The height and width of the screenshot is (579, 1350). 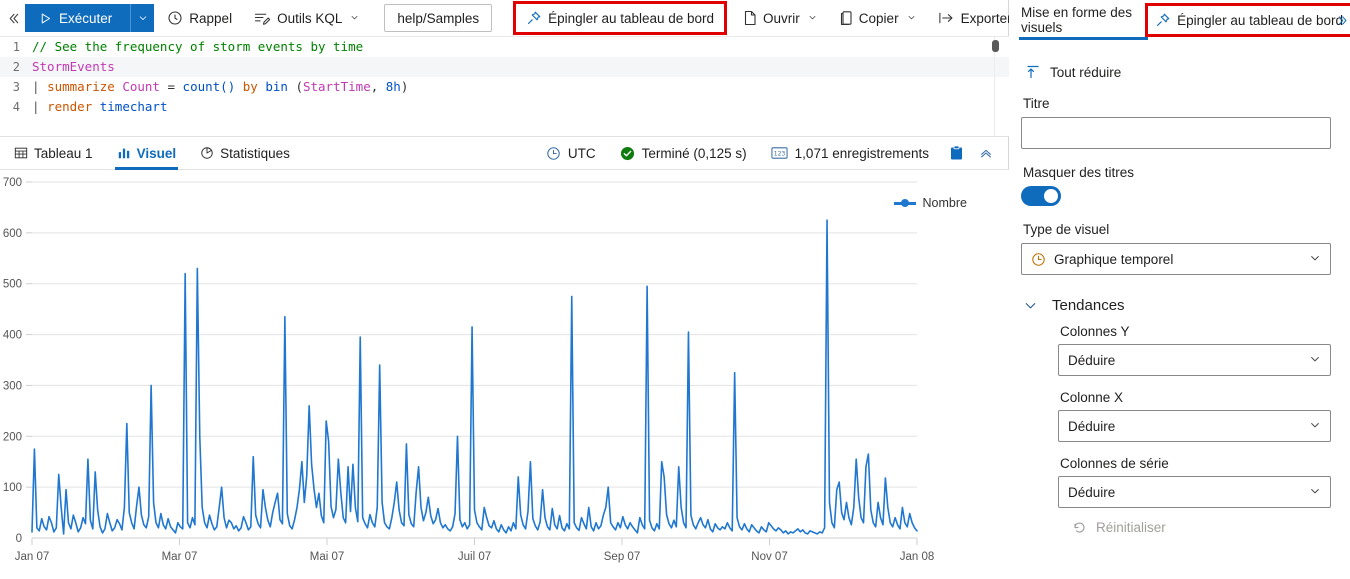 I want to click on reset-icon, so click(x=1079, y=527).